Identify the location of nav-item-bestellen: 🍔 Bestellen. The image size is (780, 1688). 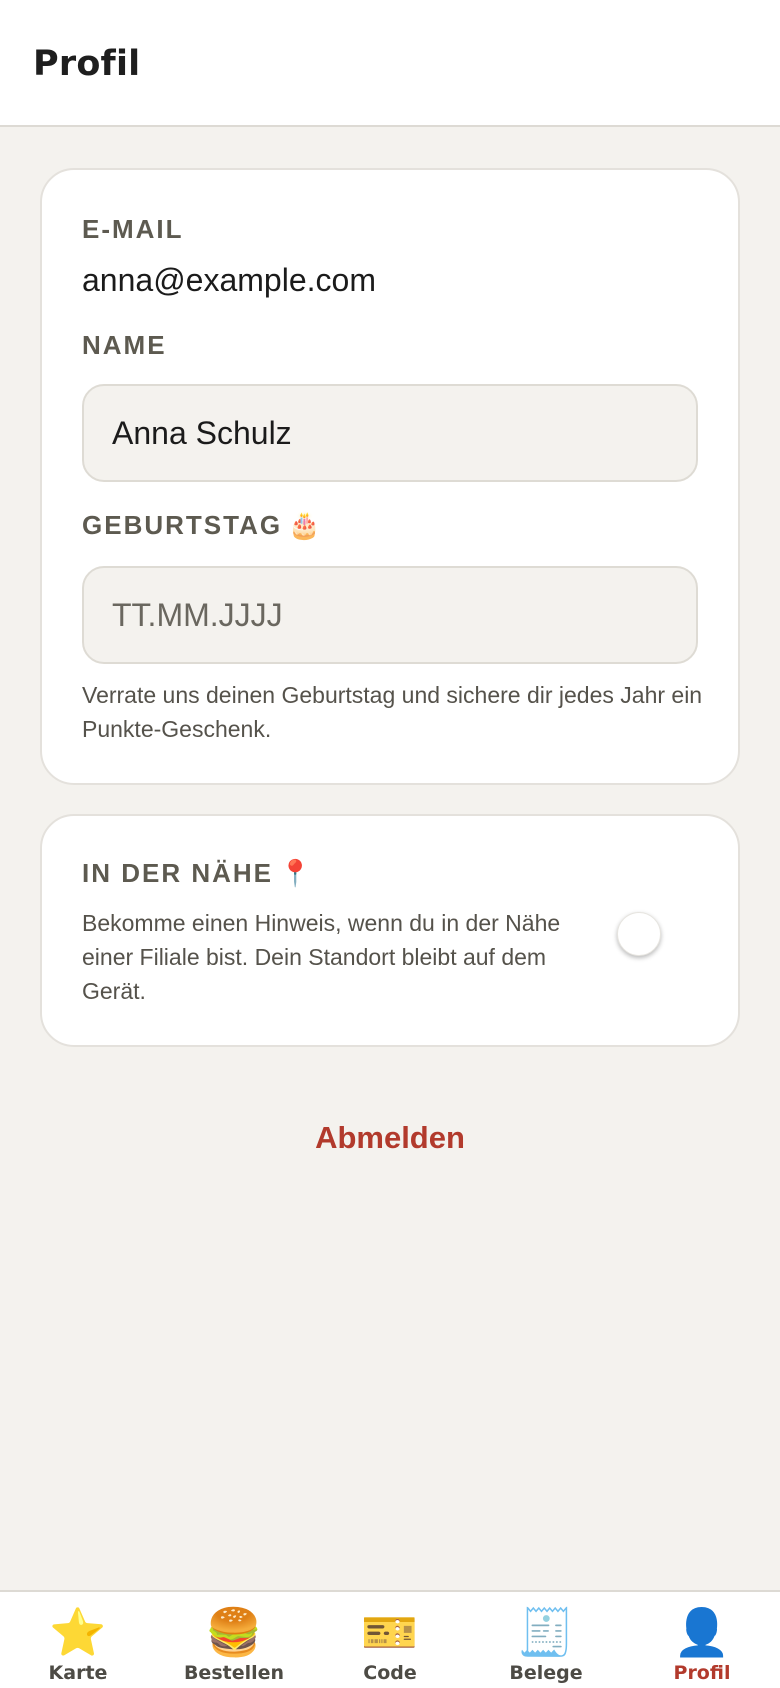
(234, 1640).